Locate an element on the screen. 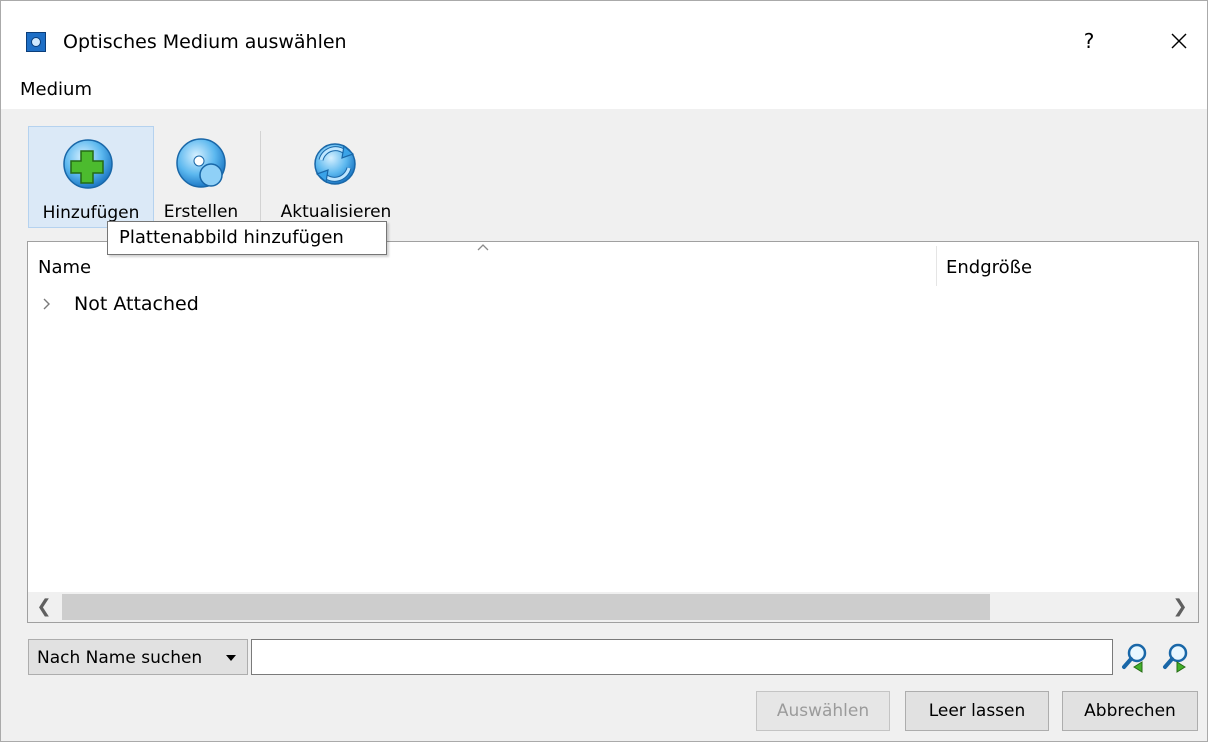  leave-empty-button: Leer lassen is located at coordinates (977, 711).